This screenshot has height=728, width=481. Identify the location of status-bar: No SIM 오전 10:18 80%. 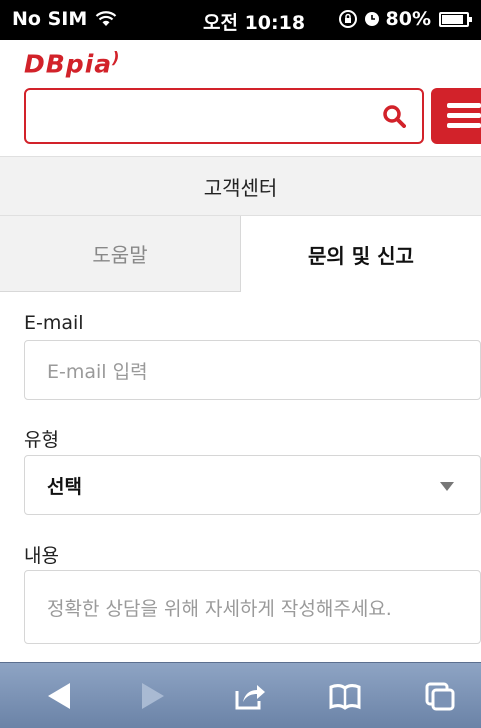
(240, 20).